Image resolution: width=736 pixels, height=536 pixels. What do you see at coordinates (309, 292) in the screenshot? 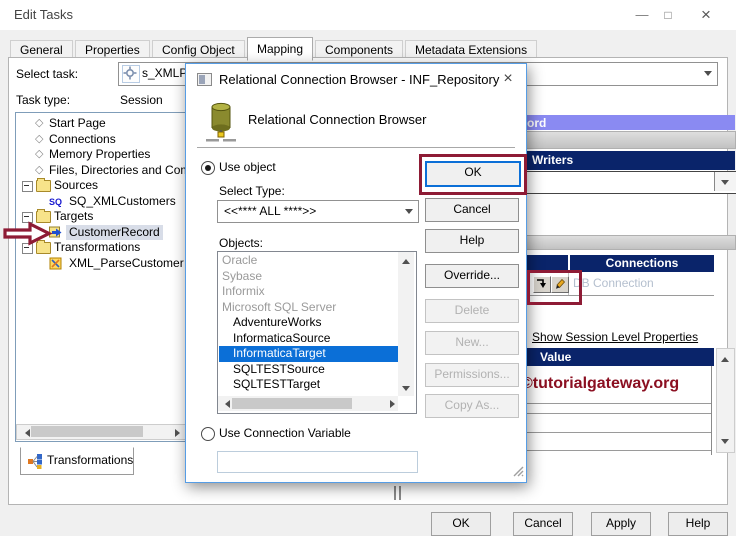
I see `object-informix: Informix` at bounding box center [309, 292].